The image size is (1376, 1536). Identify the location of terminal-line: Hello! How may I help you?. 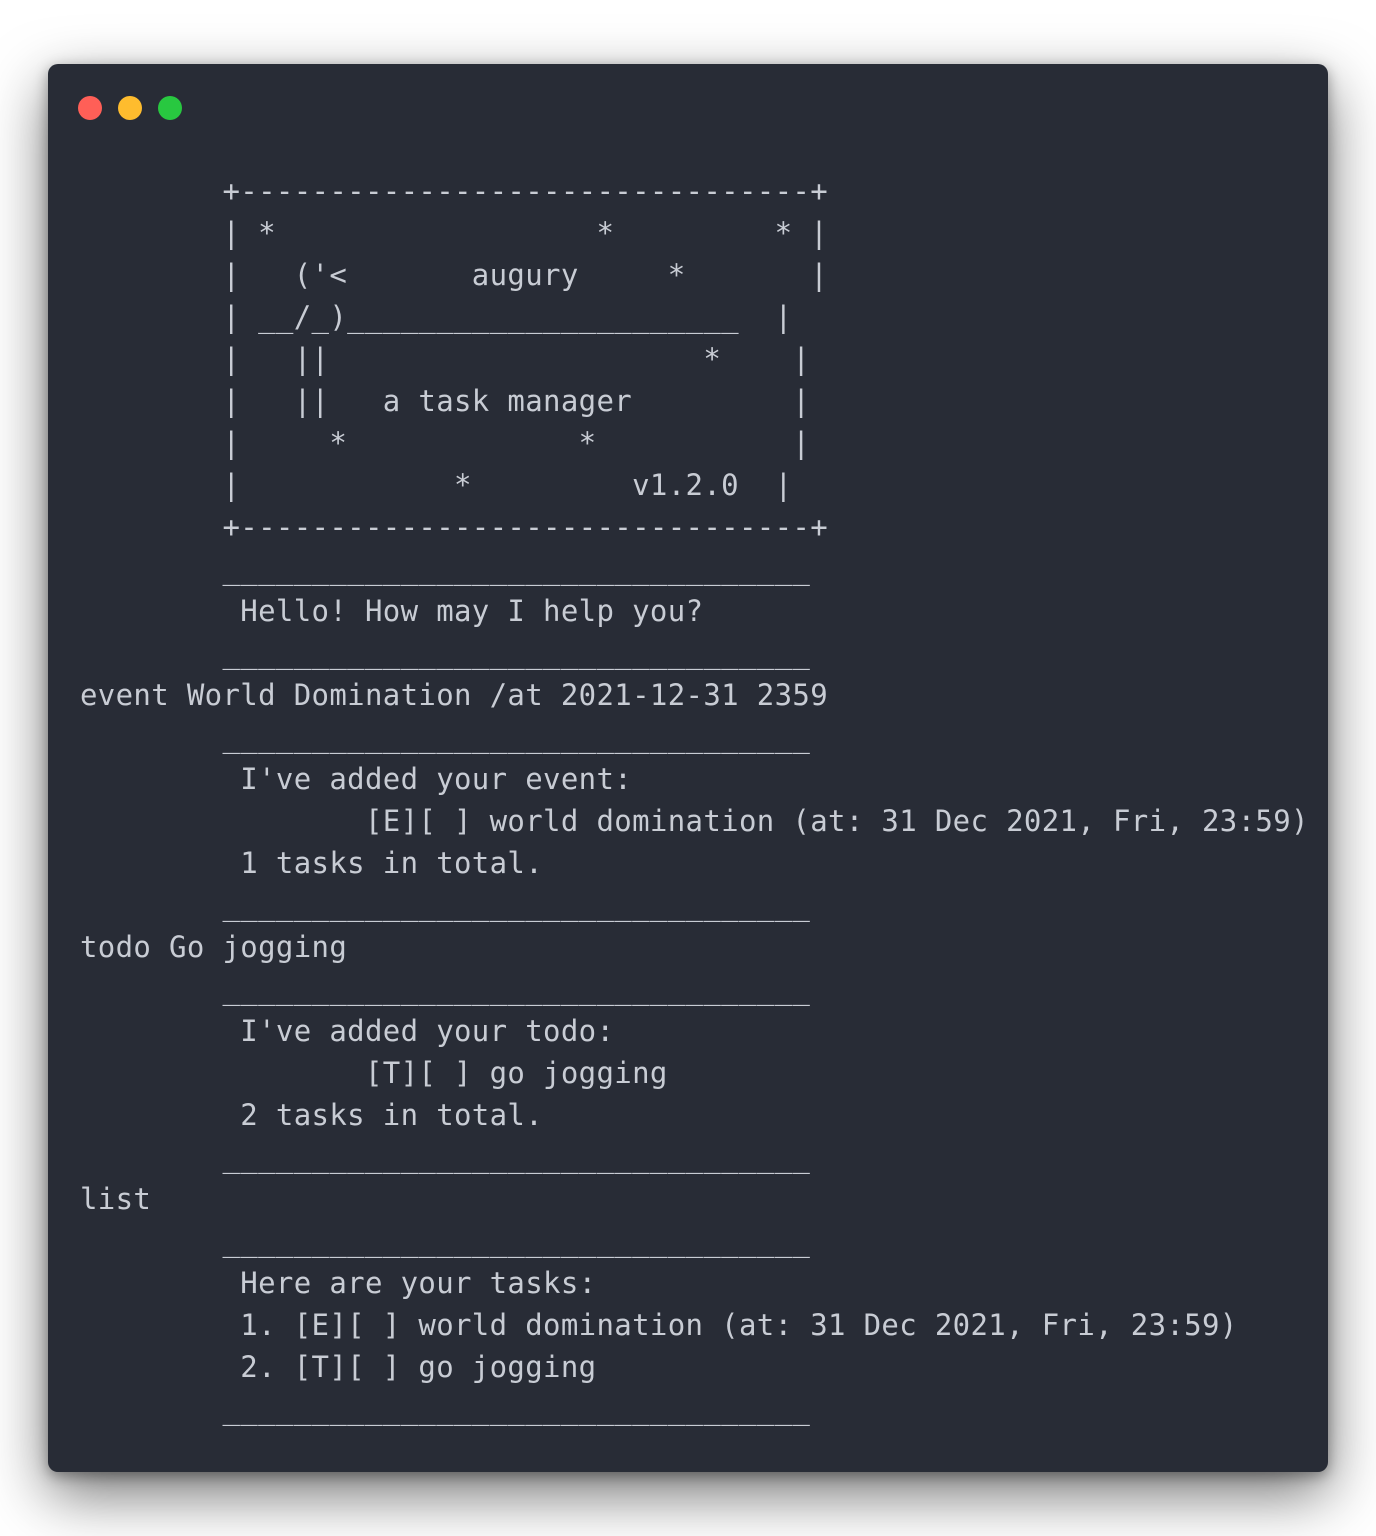
(392, 611).